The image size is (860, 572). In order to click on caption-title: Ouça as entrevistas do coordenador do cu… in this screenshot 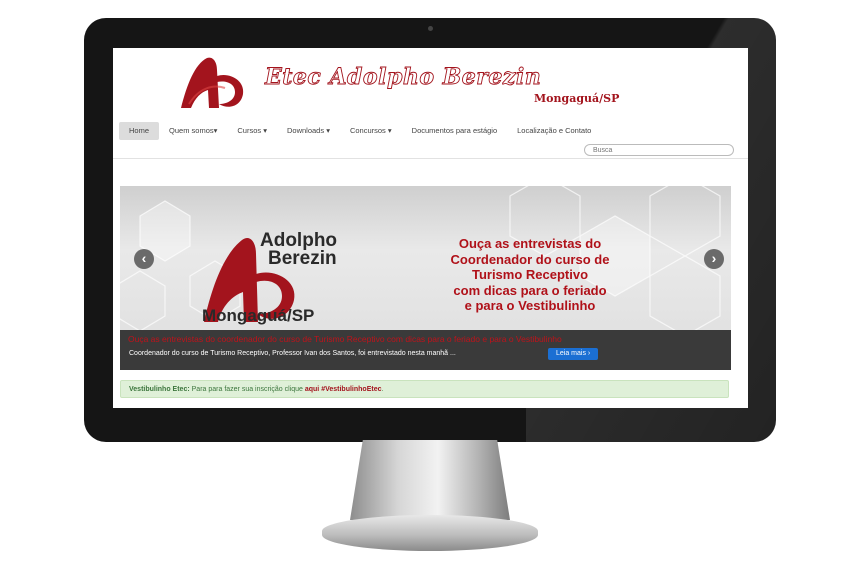, I will do `click(425, 339)`.